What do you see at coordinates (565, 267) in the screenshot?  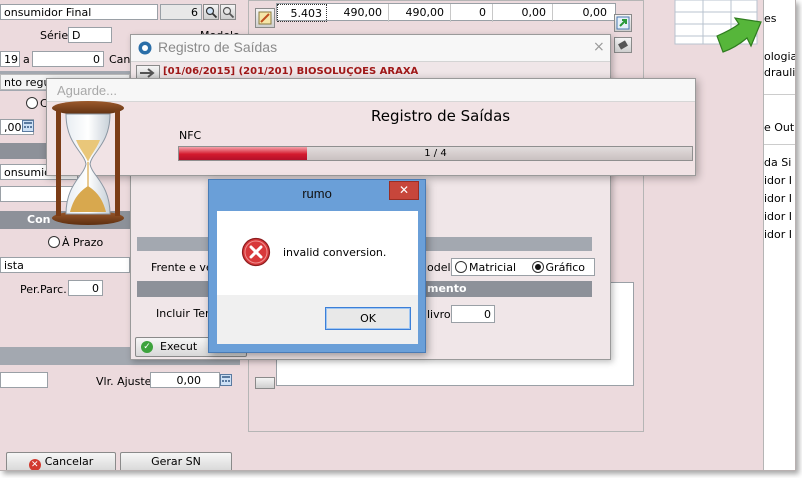 I see `grafico-label: Gráfico` at bounding box center [565, 267].